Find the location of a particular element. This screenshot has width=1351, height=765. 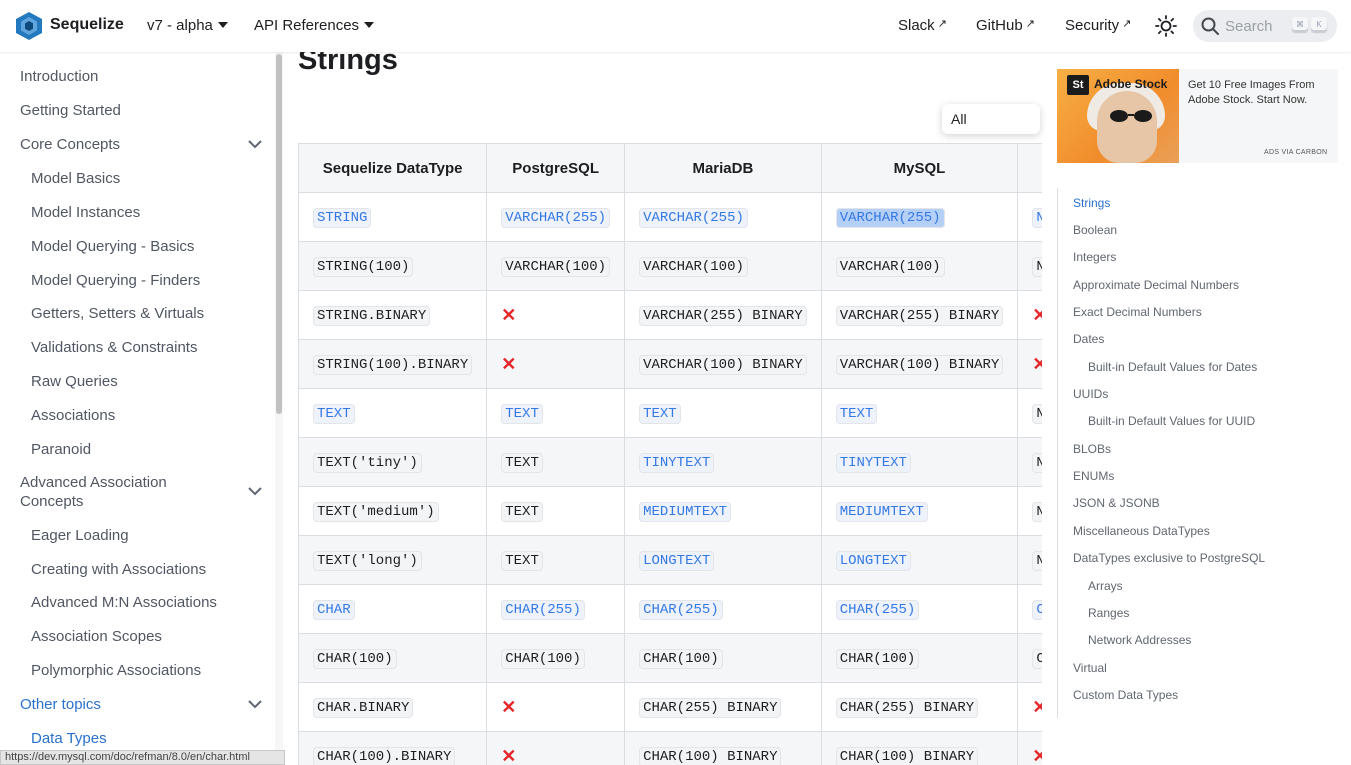

toc-item-postgres-exclusive: DataTypes exclusive to PostgreSQL is located at coordinates (1169, 558).